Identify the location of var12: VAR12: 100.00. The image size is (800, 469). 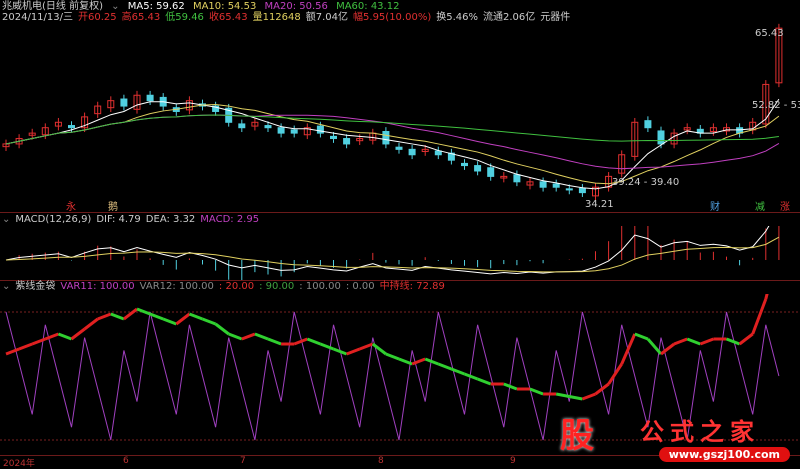
(176, 286).